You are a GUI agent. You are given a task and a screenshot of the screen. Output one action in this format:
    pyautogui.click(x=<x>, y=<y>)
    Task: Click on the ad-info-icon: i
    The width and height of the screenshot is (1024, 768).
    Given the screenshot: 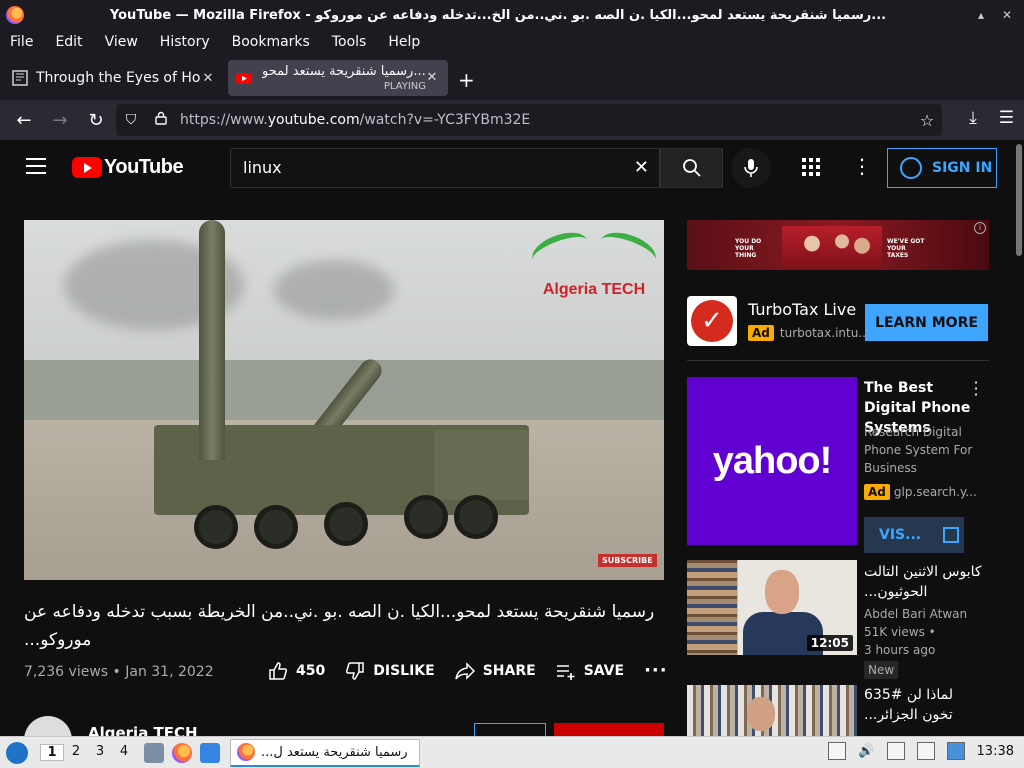 What is the action you would take?
    pyautogui.click(x=980, y=228)
    